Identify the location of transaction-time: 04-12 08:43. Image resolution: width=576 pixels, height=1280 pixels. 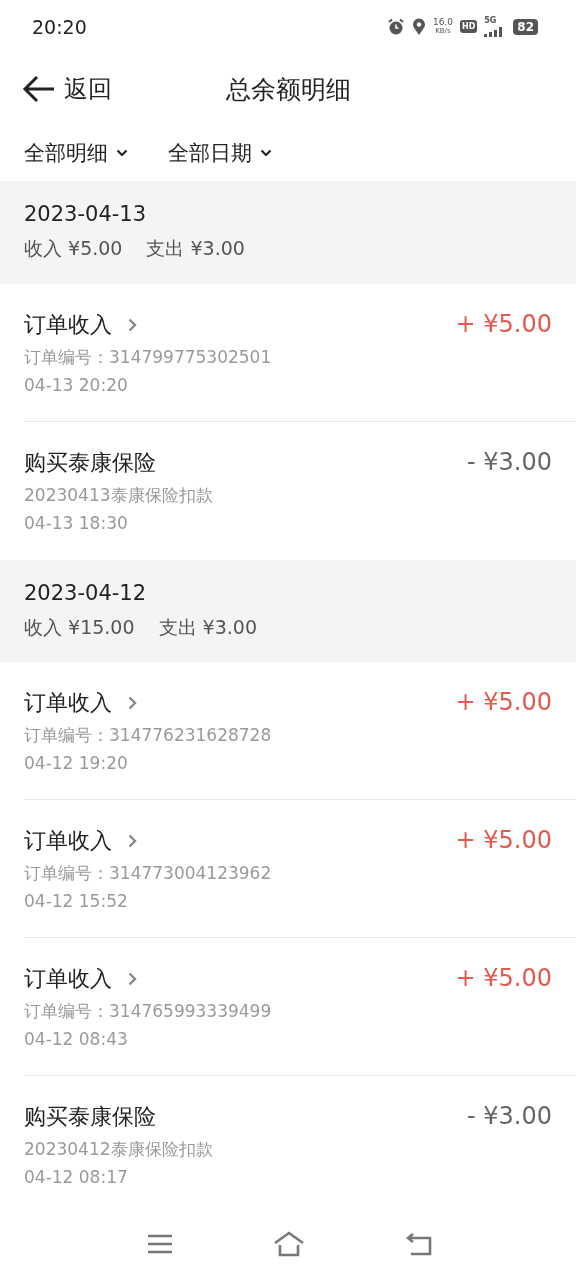
(76, 1039).